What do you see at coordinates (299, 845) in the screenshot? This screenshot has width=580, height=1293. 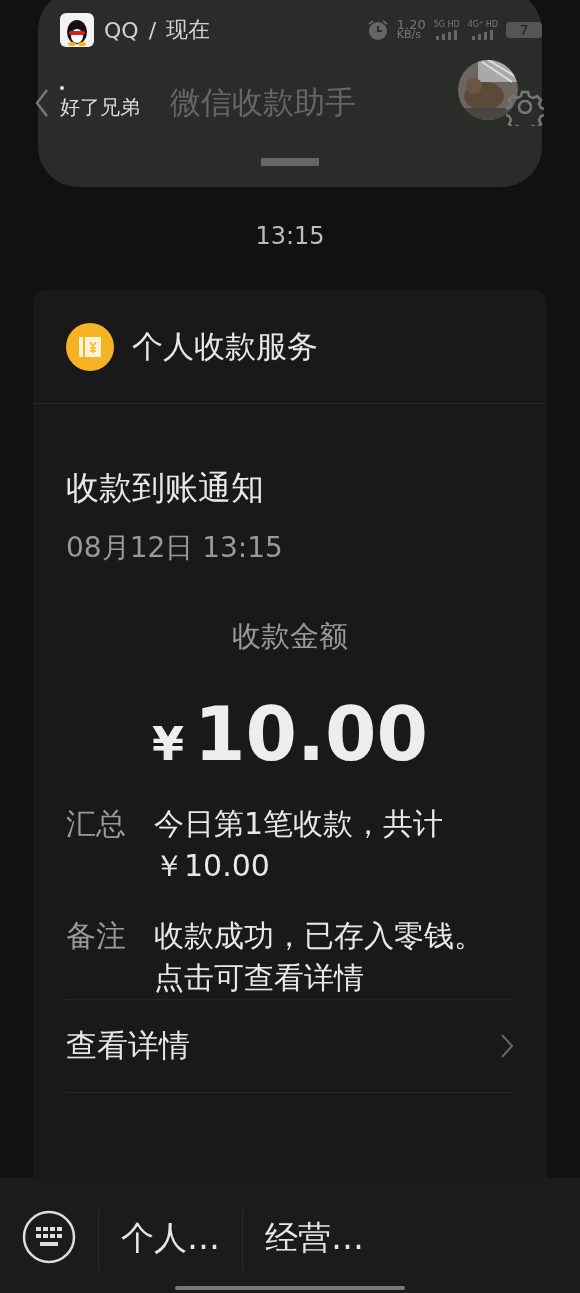 I see `field-value: 今日第1笔收款，共计￥10.00` at bounding box center [299, 845].